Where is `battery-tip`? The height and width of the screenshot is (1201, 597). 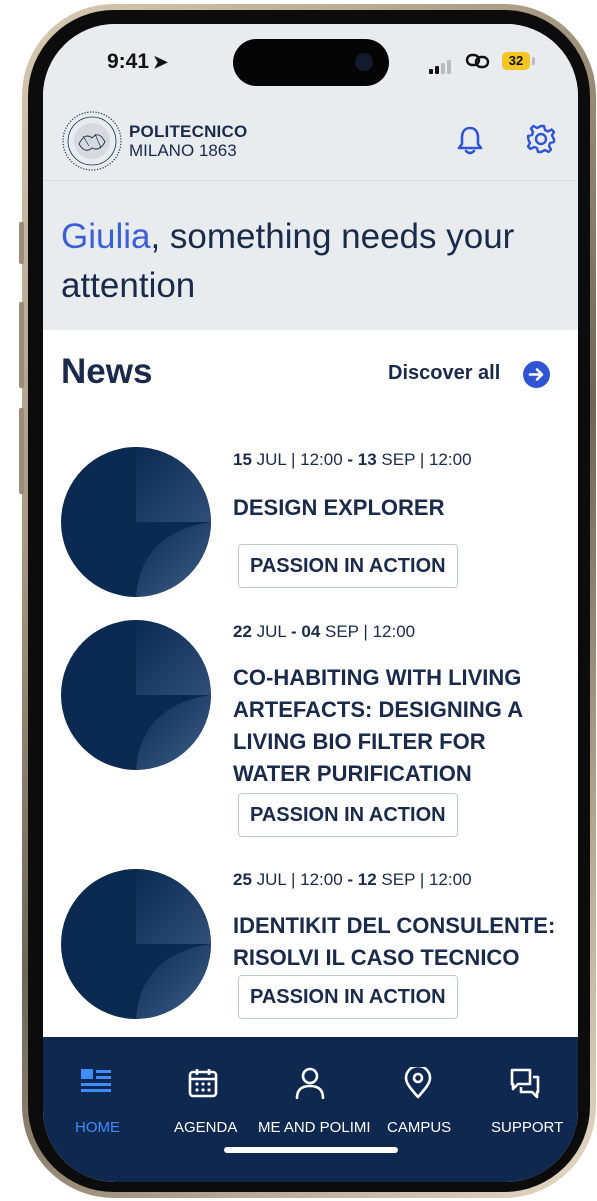 battery-tip is located at coordinates (533, 61).